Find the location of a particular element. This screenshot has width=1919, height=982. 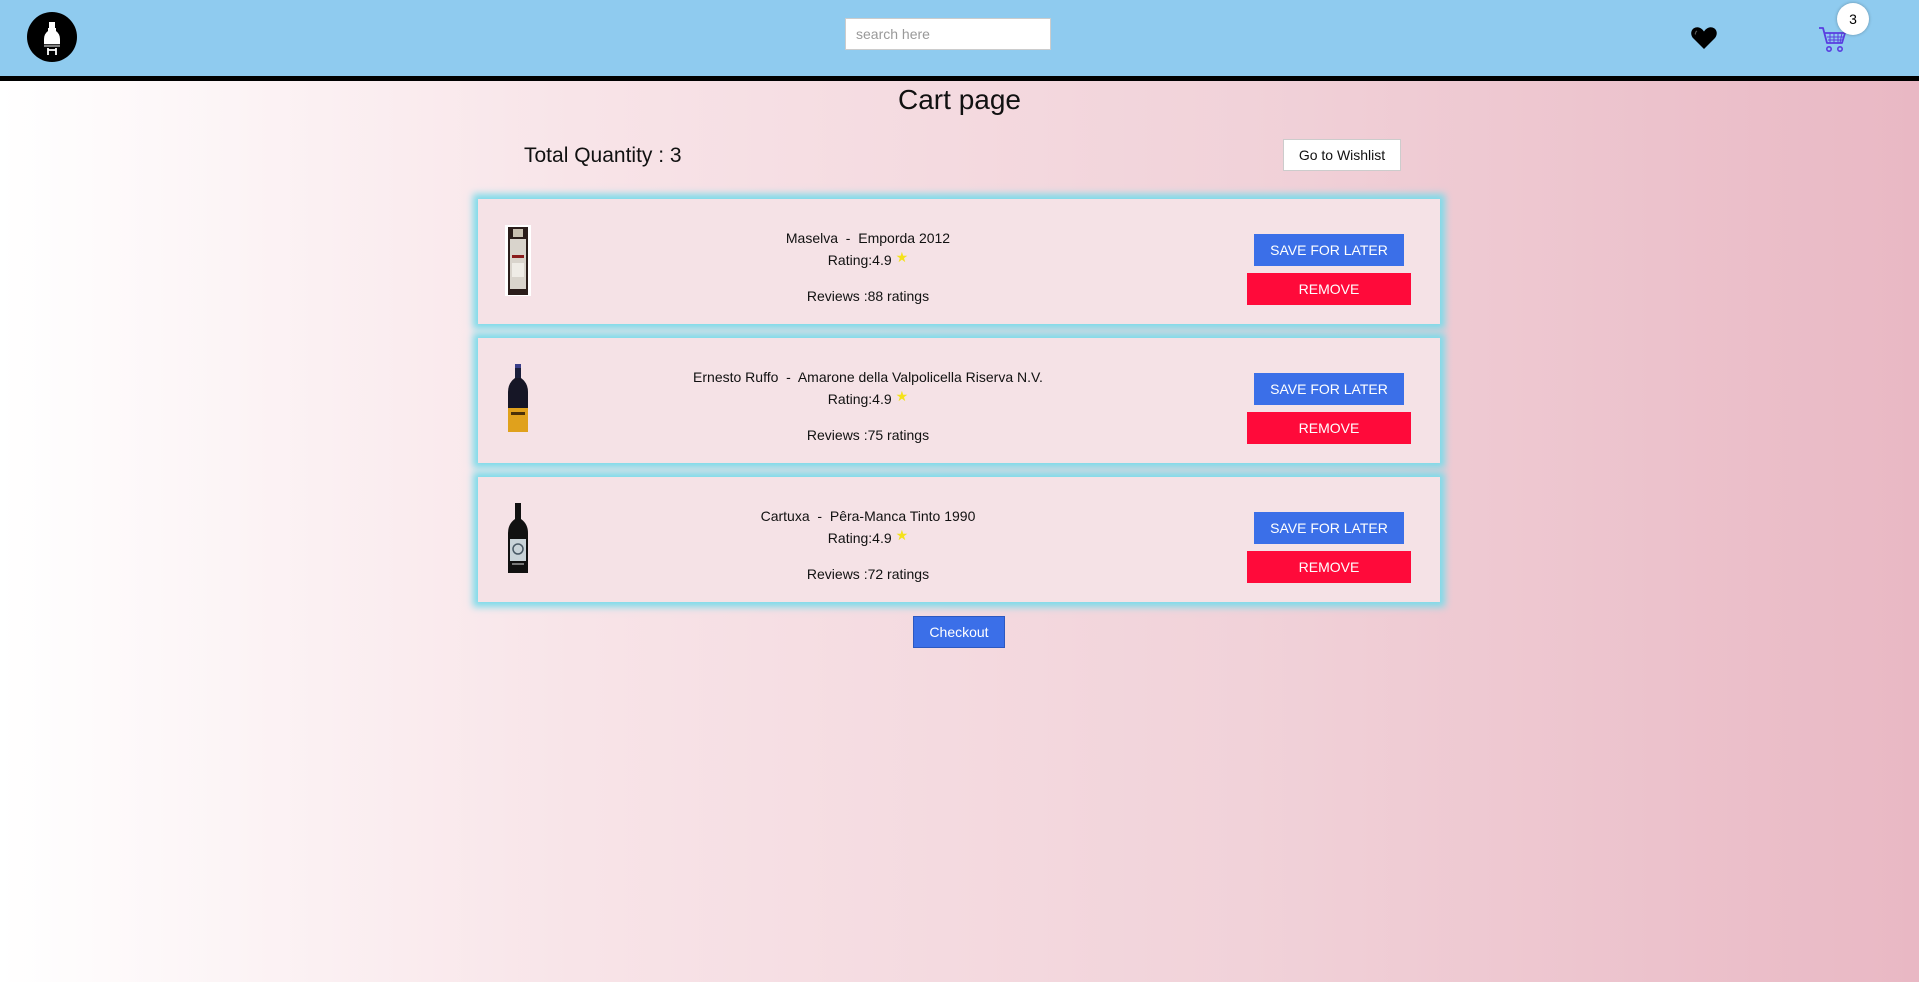

heart-icon is located at coordinates (1704, 38).